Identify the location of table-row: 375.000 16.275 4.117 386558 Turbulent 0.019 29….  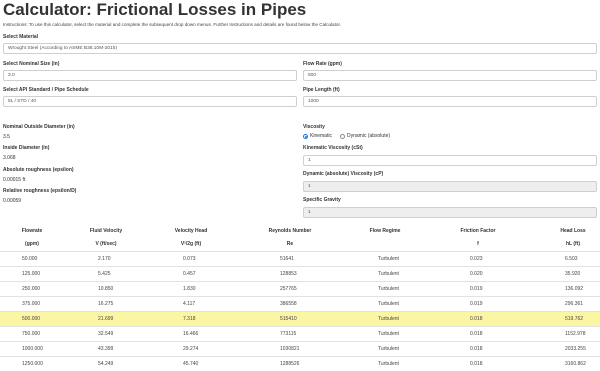
(300, 303).